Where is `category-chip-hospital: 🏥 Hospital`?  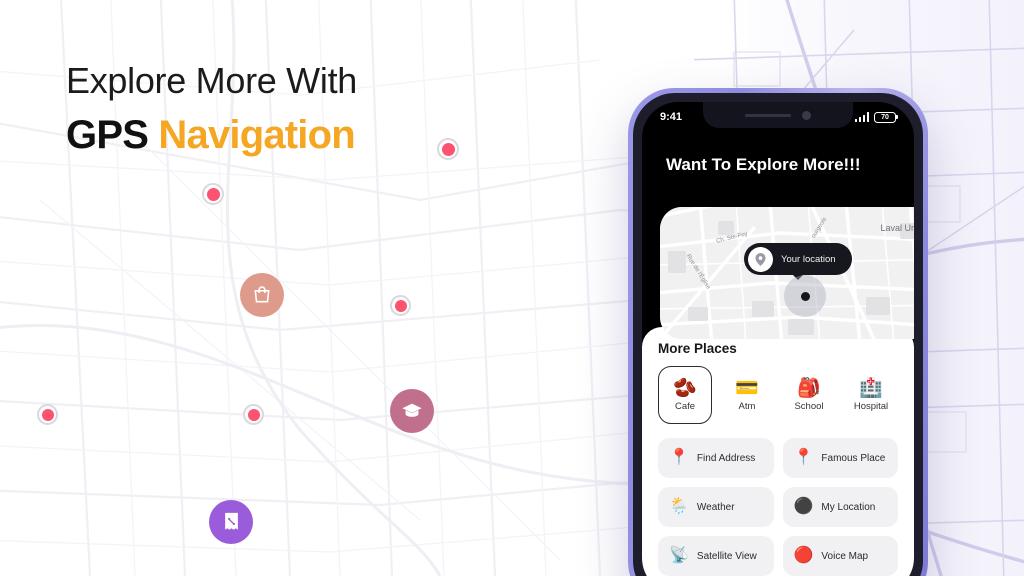
category-chip-hospital: 🏥 Hospital is located at coordinates (871, 395).